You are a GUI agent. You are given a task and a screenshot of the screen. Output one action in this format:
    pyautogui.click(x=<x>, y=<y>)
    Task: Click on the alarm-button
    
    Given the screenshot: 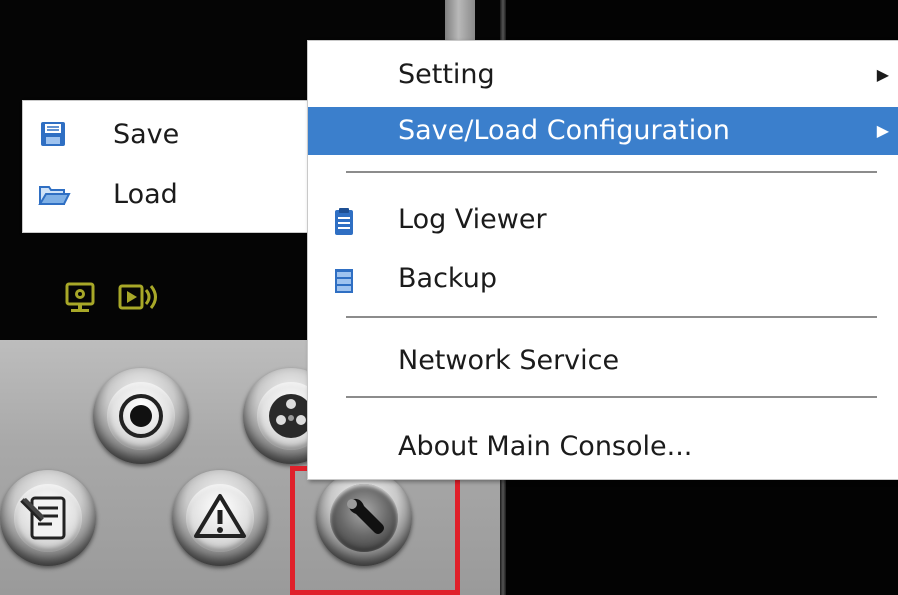 What is the action you would take?
    pyautogui.click(x=220, y=518)
    